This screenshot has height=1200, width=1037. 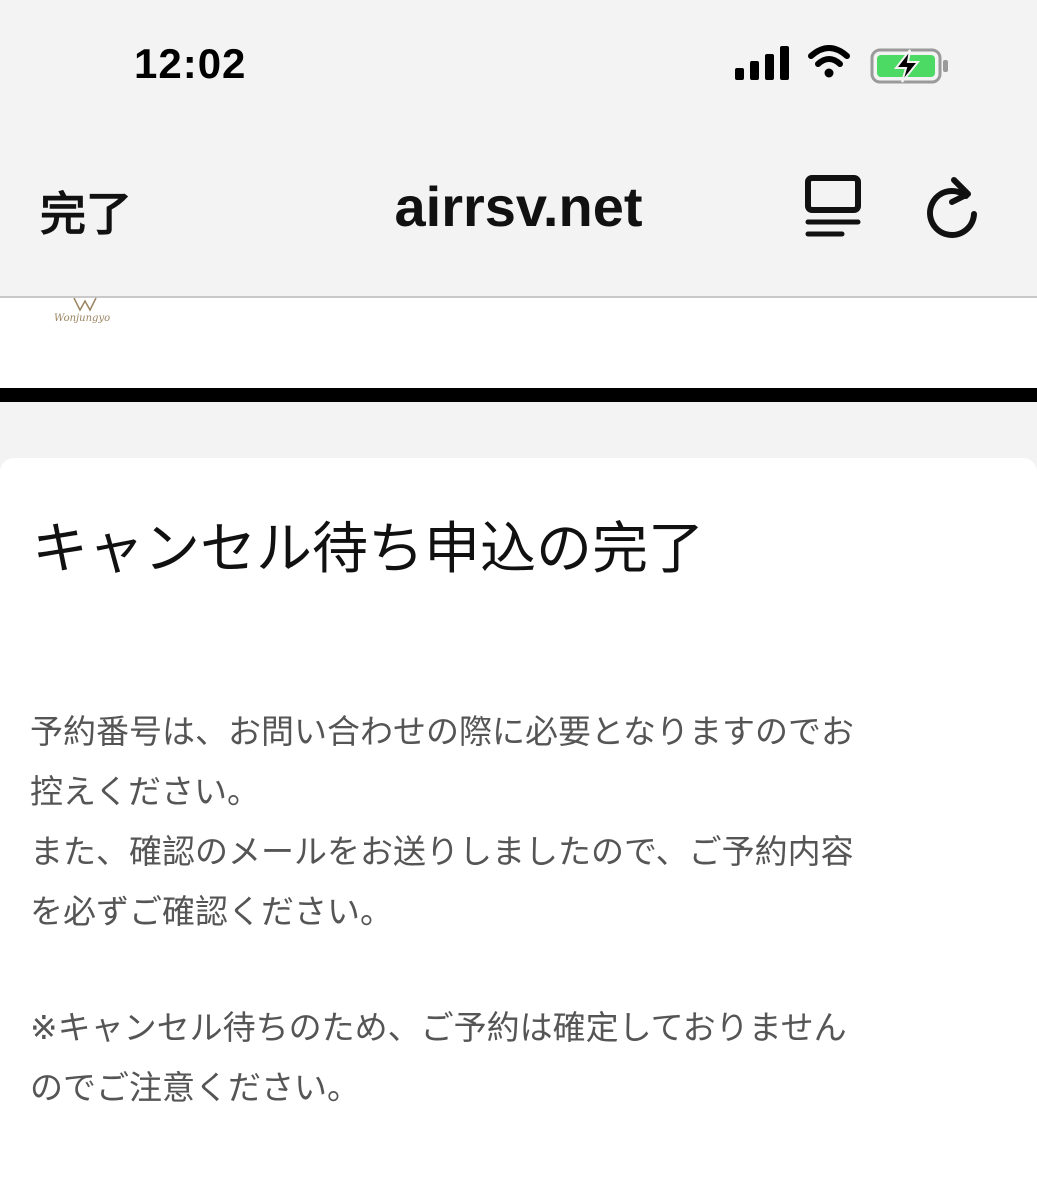 What do you see at coordinates (145, 791) in the screenshot?
I see `message-line: 控えください。` at bounding box center [145, 791].